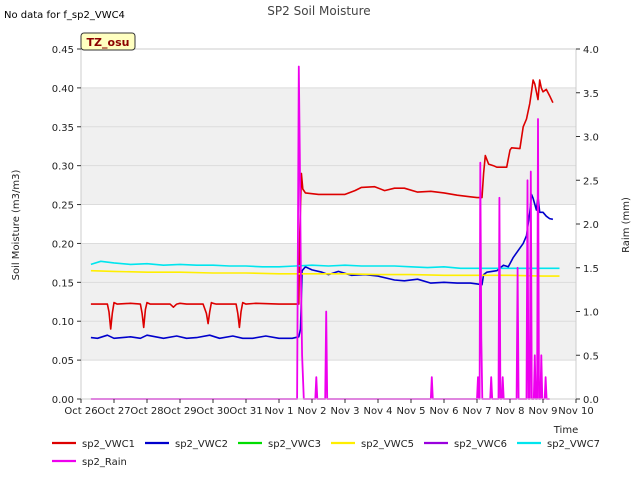 The image size is (640, 480). I want to click on y-tick-label: 0.15, so click(63, 283).